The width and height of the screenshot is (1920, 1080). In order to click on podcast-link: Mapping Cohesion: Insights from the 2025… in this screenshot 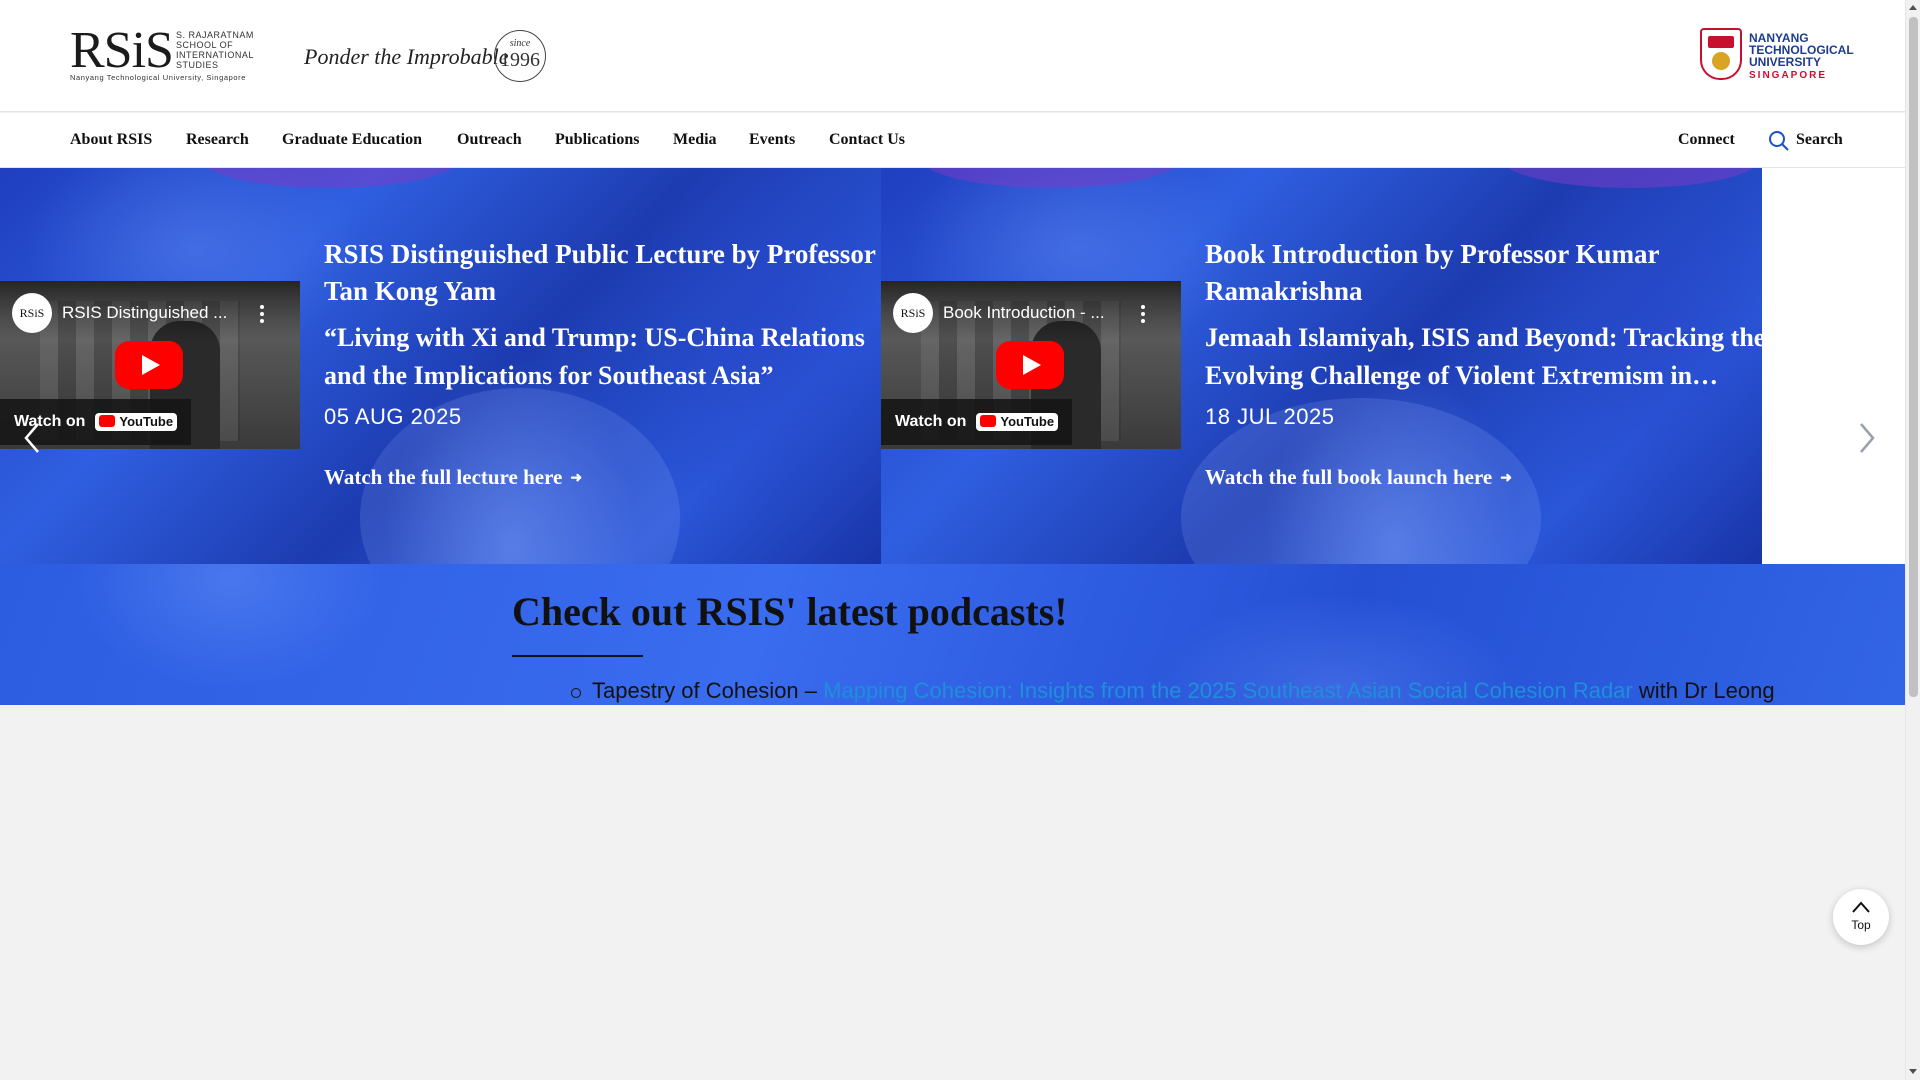, I will do `click(1228, 690)`.